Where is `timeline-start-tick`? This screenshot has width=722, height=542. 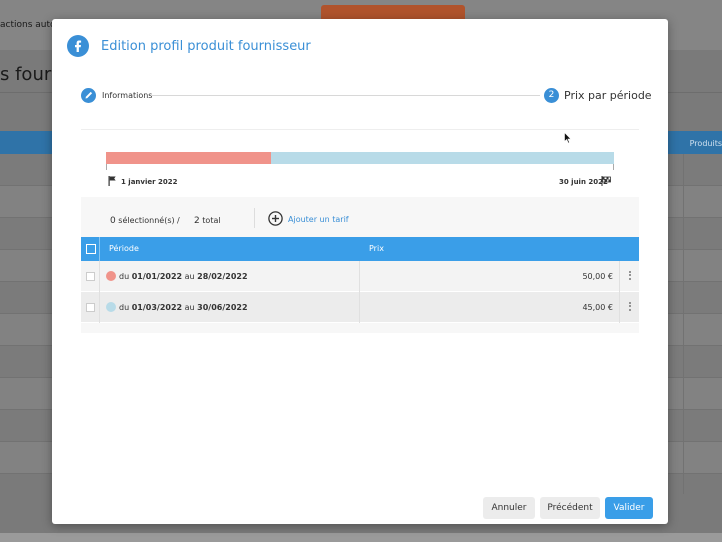 timeline-start-tick is located at coordinates (106, 167).